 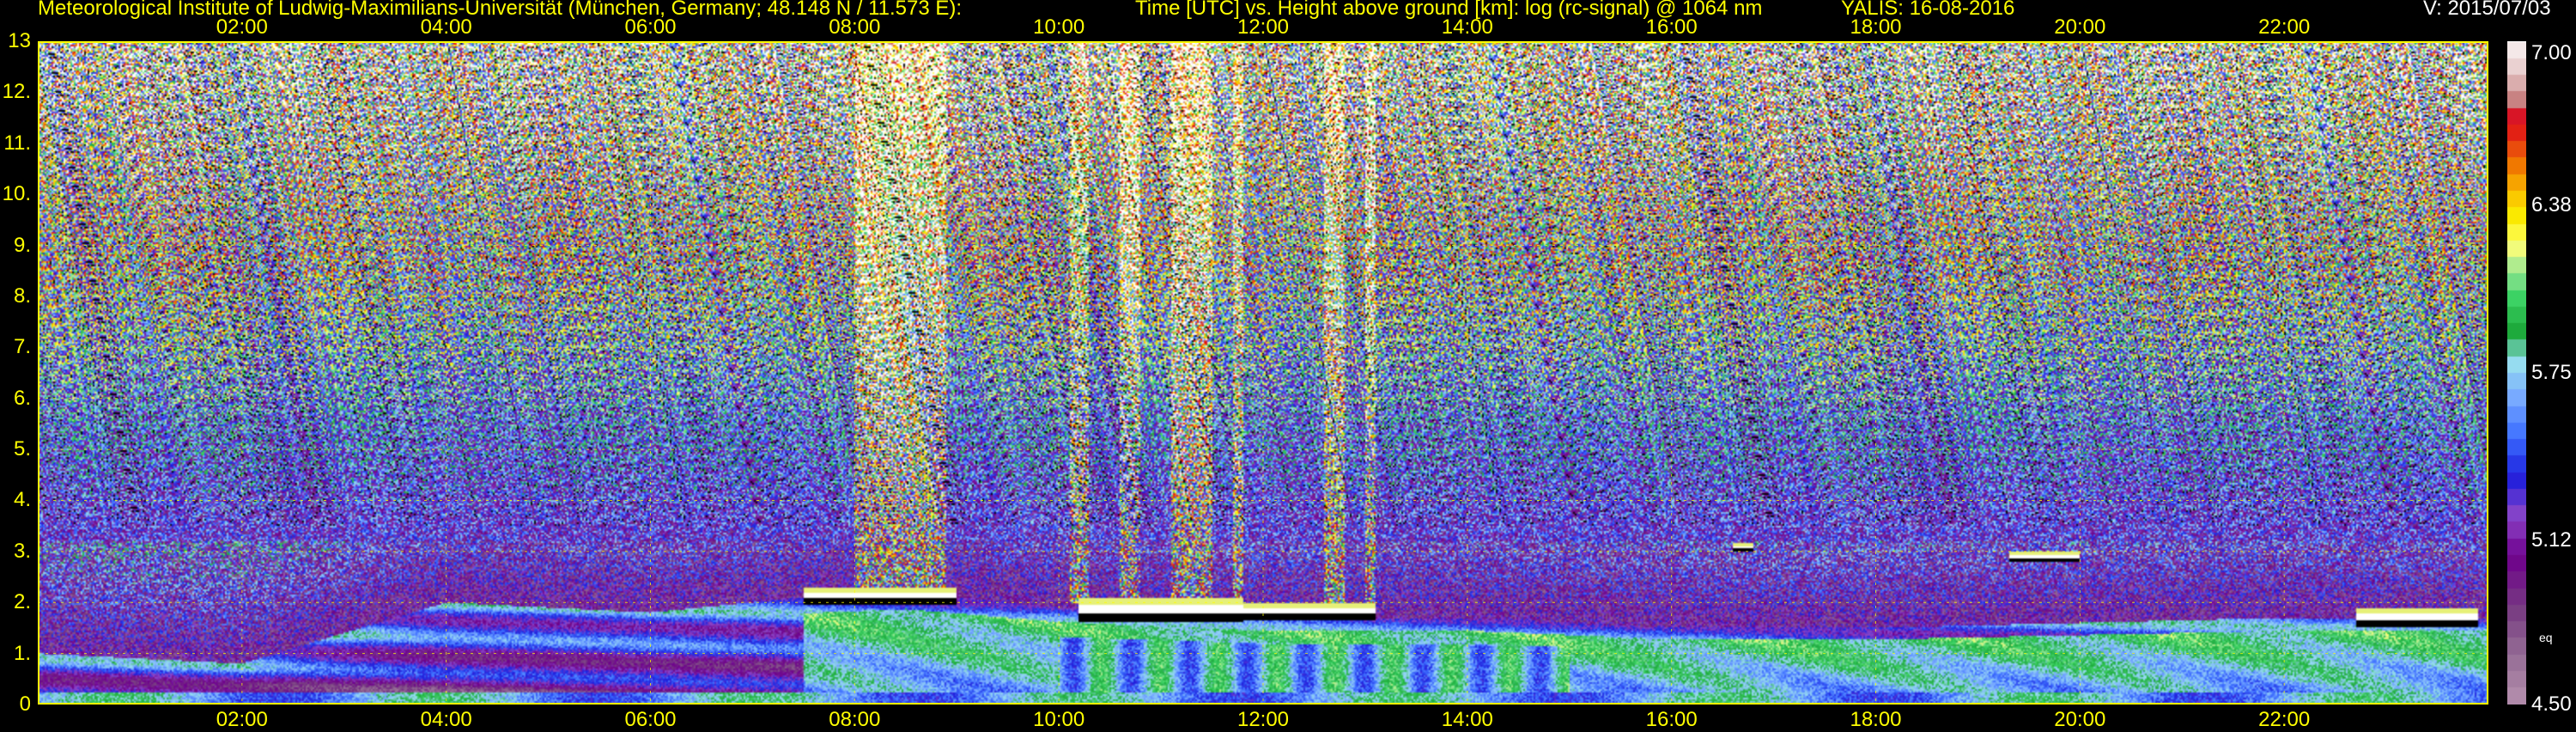 I want to click on y-tick-label: 9., so click(x=22, y=245).